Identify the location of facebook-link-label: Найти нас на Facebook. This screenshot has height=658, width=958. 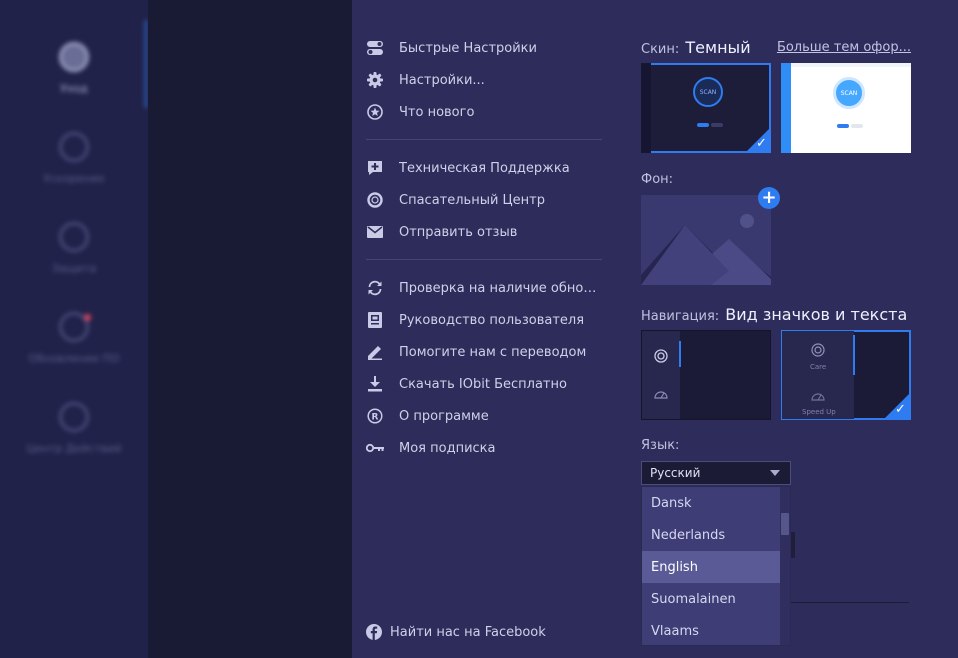
(468, 632).